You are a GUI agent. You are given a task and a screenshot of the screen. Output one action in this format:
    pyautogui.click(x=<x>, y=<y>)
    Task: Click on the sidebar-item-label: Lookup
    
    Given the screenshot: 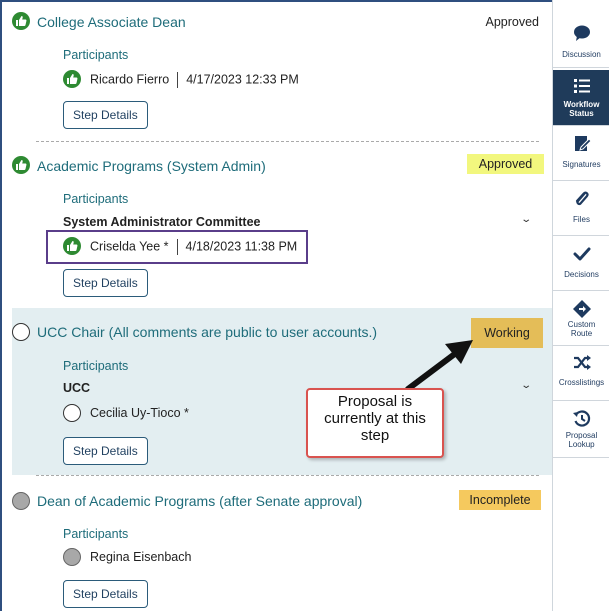 What is the action you would take?
    pyautogui.click(x=581, y=444)
    